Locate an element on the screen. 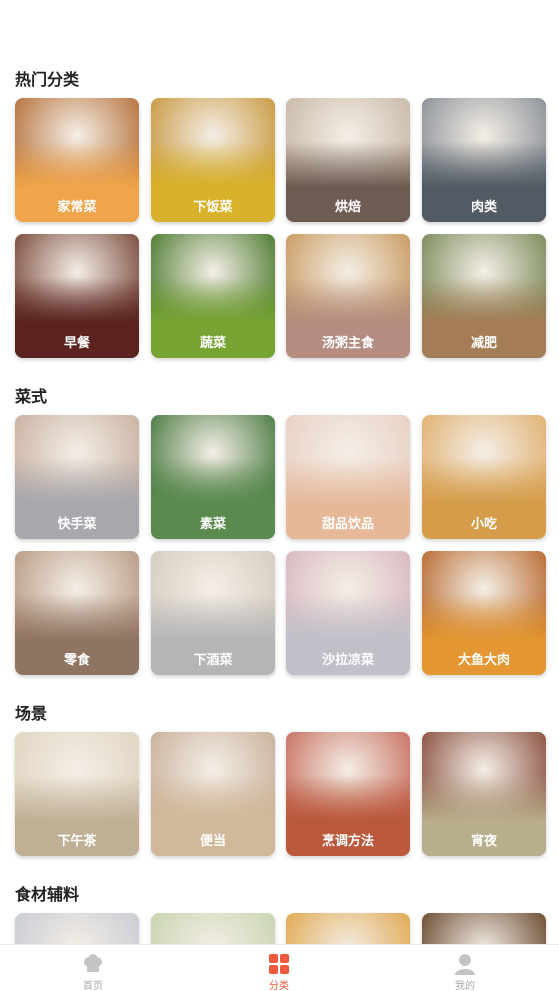 This screenshot has width=559, height=991. category-card: 大鱼大肉 is located at coordinates (484, 613).